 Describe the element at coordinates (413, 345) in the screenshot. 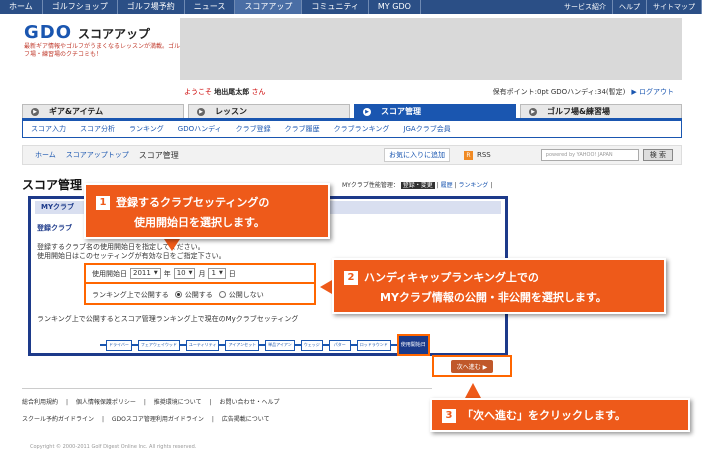

I see `step-start-date: 使用開始日` at that location.